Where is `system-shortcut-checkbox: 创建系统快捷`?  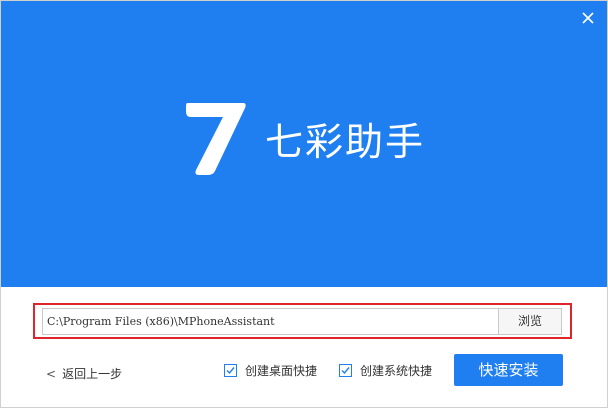
system-shortcut-checkbox: 创建系统快捷 is located at coordinates (385, 370).